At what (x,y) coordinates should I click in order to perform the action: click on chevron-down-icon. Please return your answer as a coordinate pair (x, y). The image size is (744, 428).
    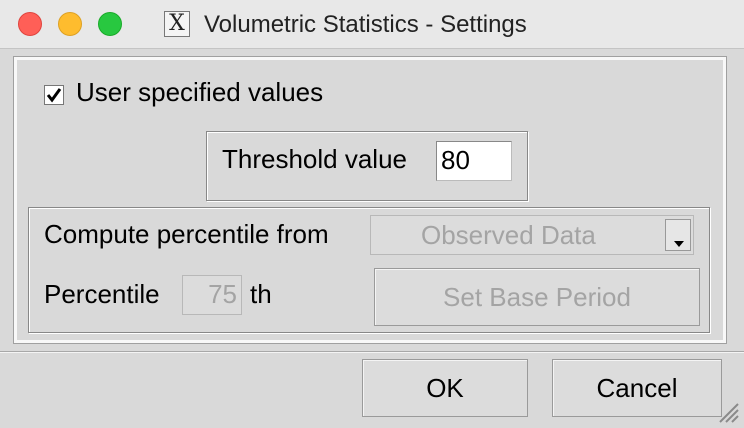
    Looking at the image, I should click on (678, 235).